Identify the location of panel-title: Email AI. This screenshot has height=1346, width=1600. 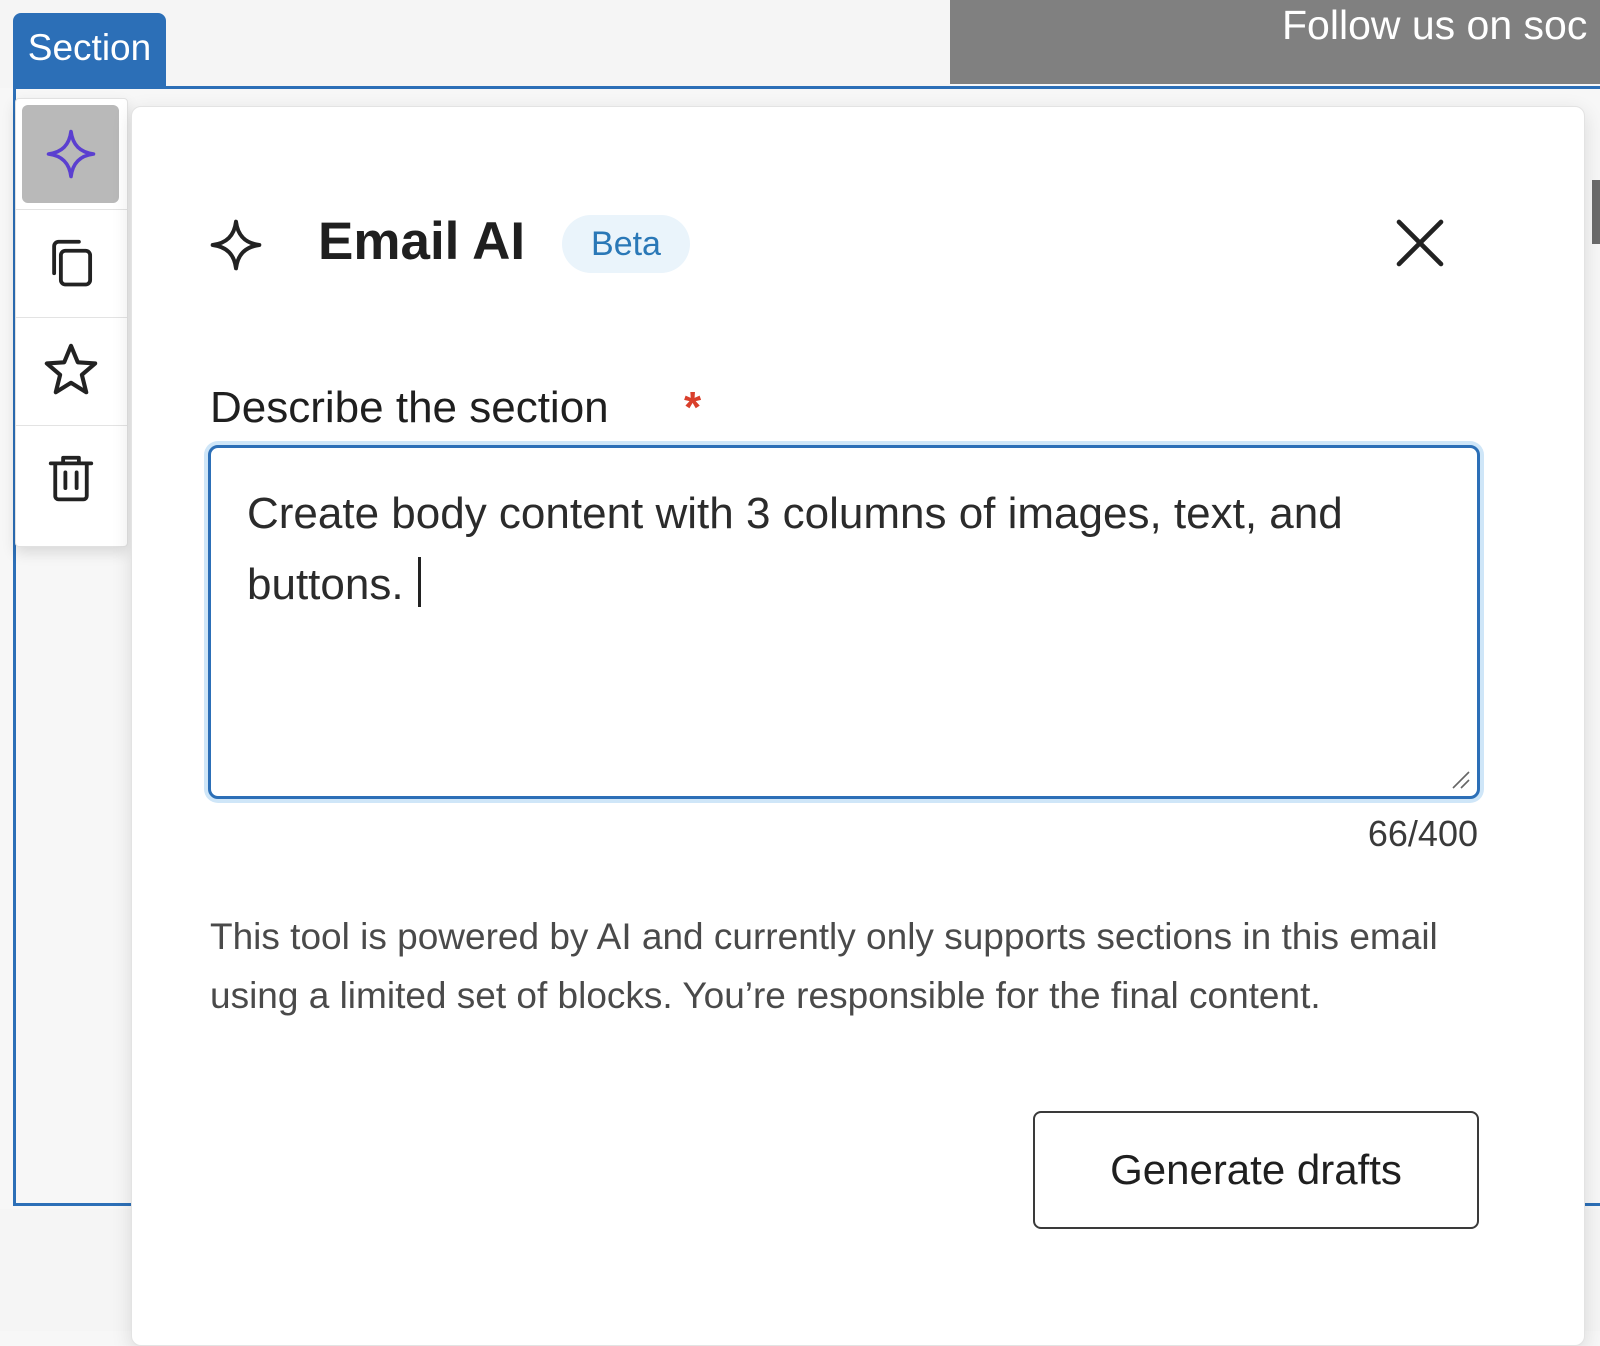
(422, 241).